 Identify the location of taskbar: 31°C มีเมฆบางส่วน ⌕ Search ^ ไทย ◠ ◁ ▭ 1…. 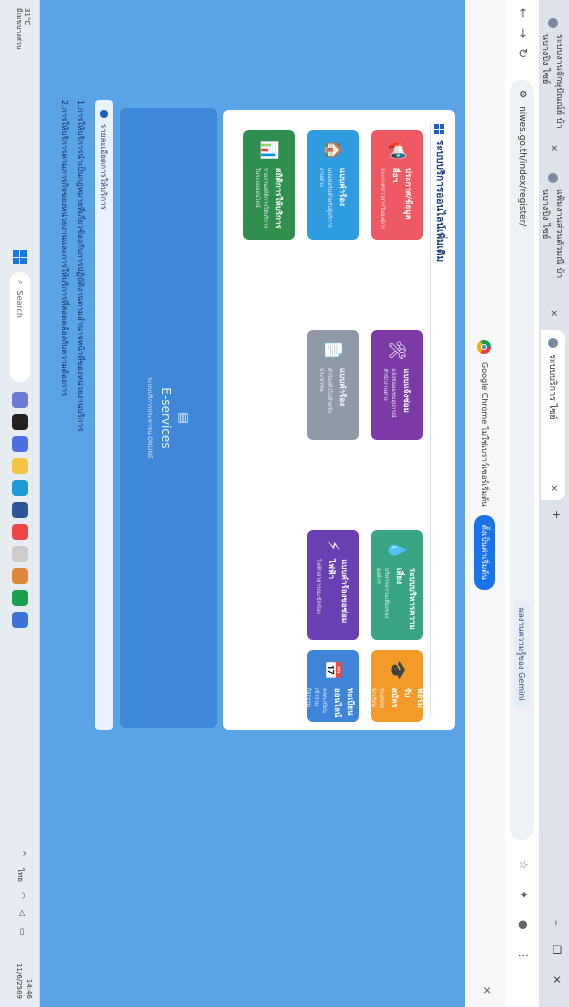
(20, 503).